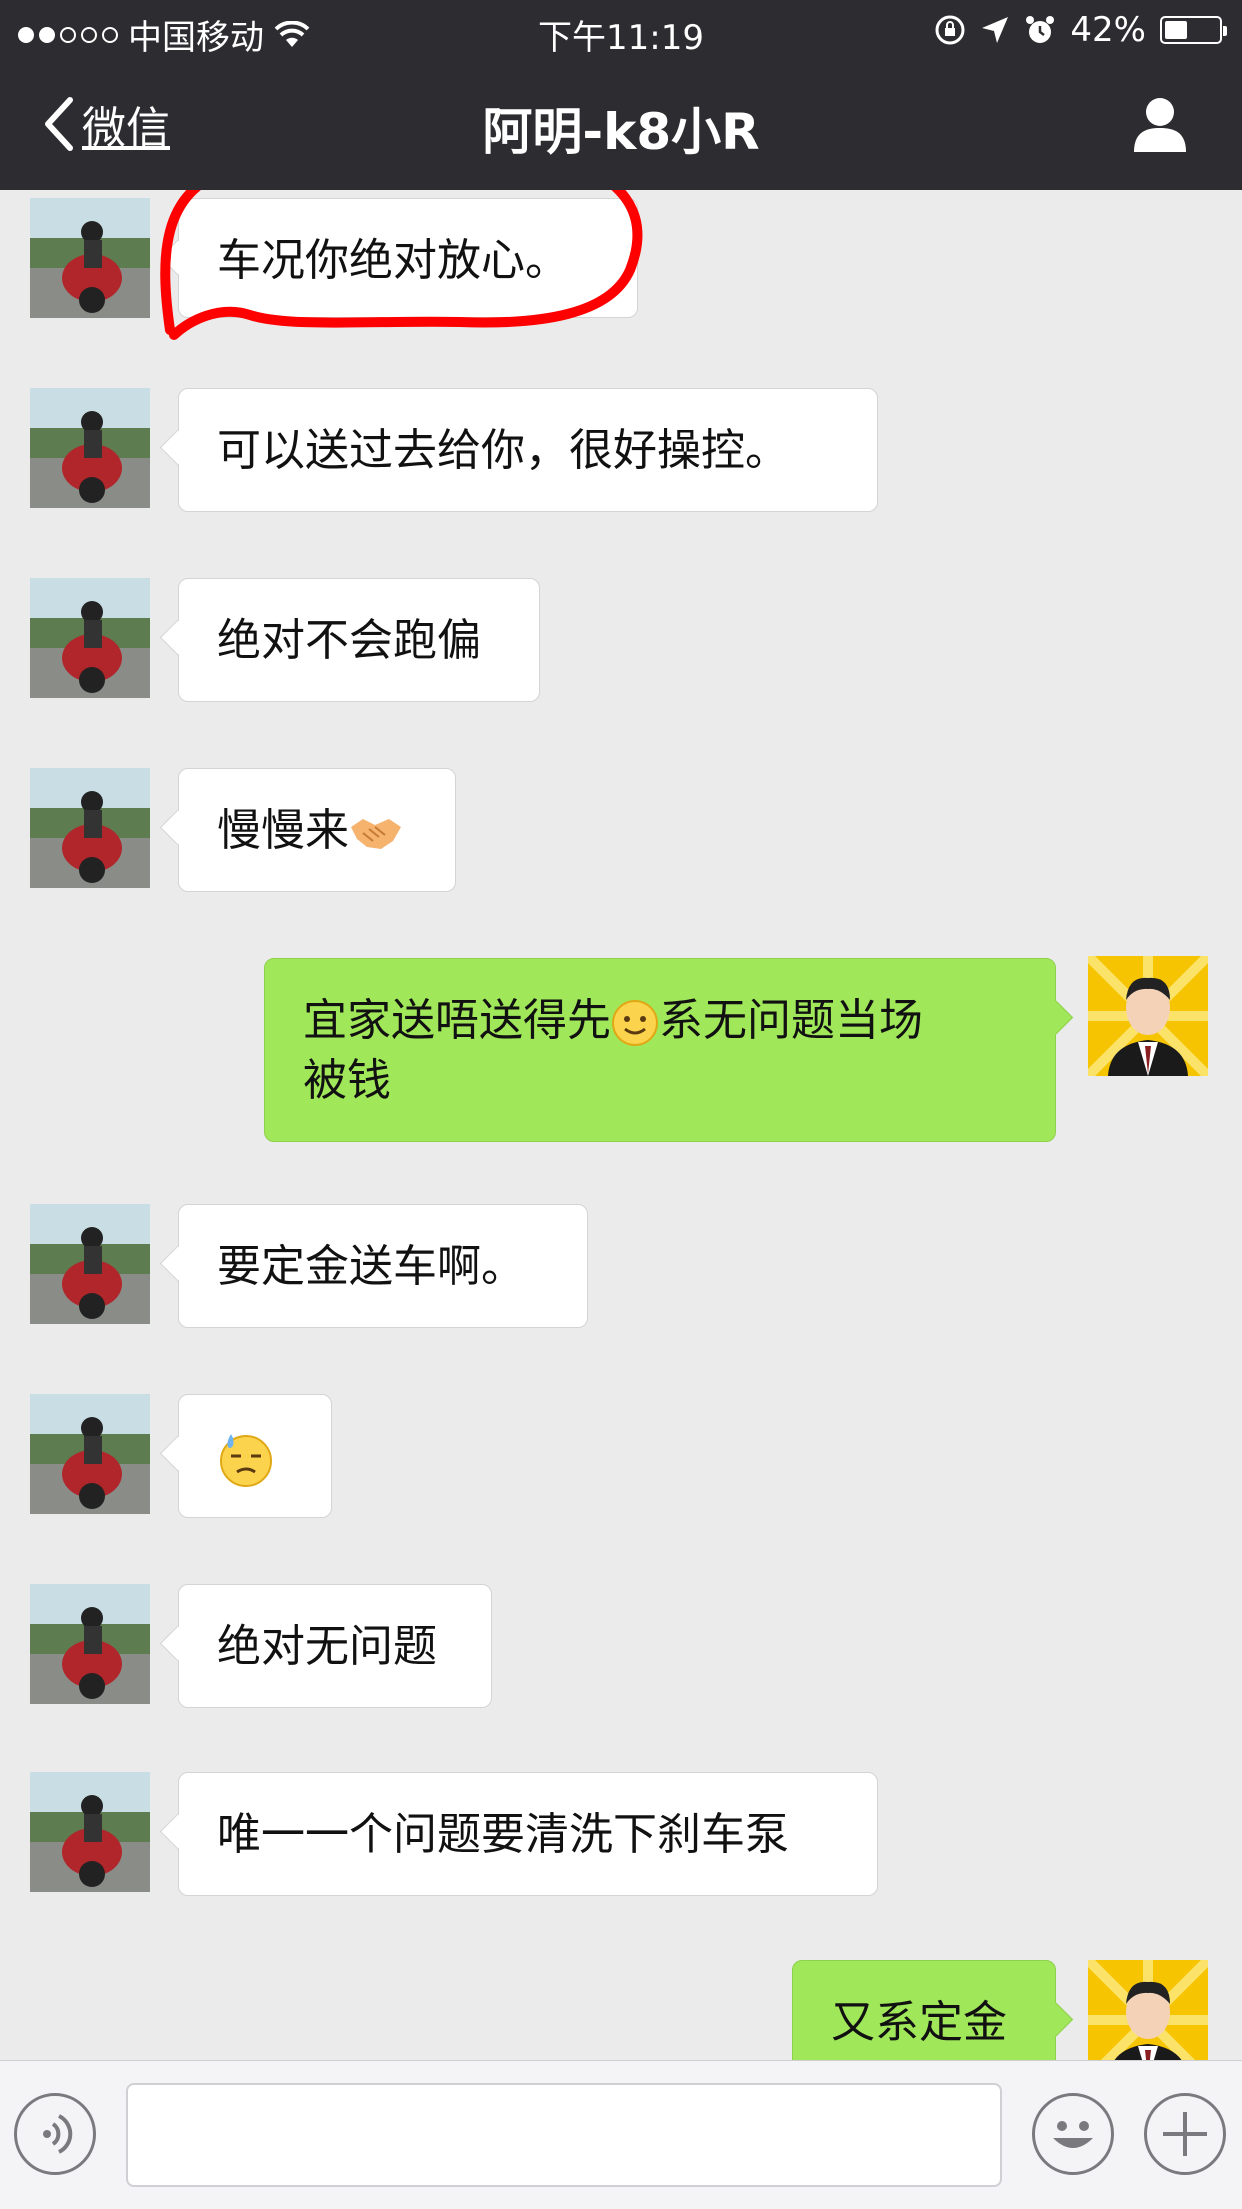 The height and width of the screenshot is (2209, 1242). Describe the element at coordinates (564, 2135) in the screenshot. I see `message-input` at that location.